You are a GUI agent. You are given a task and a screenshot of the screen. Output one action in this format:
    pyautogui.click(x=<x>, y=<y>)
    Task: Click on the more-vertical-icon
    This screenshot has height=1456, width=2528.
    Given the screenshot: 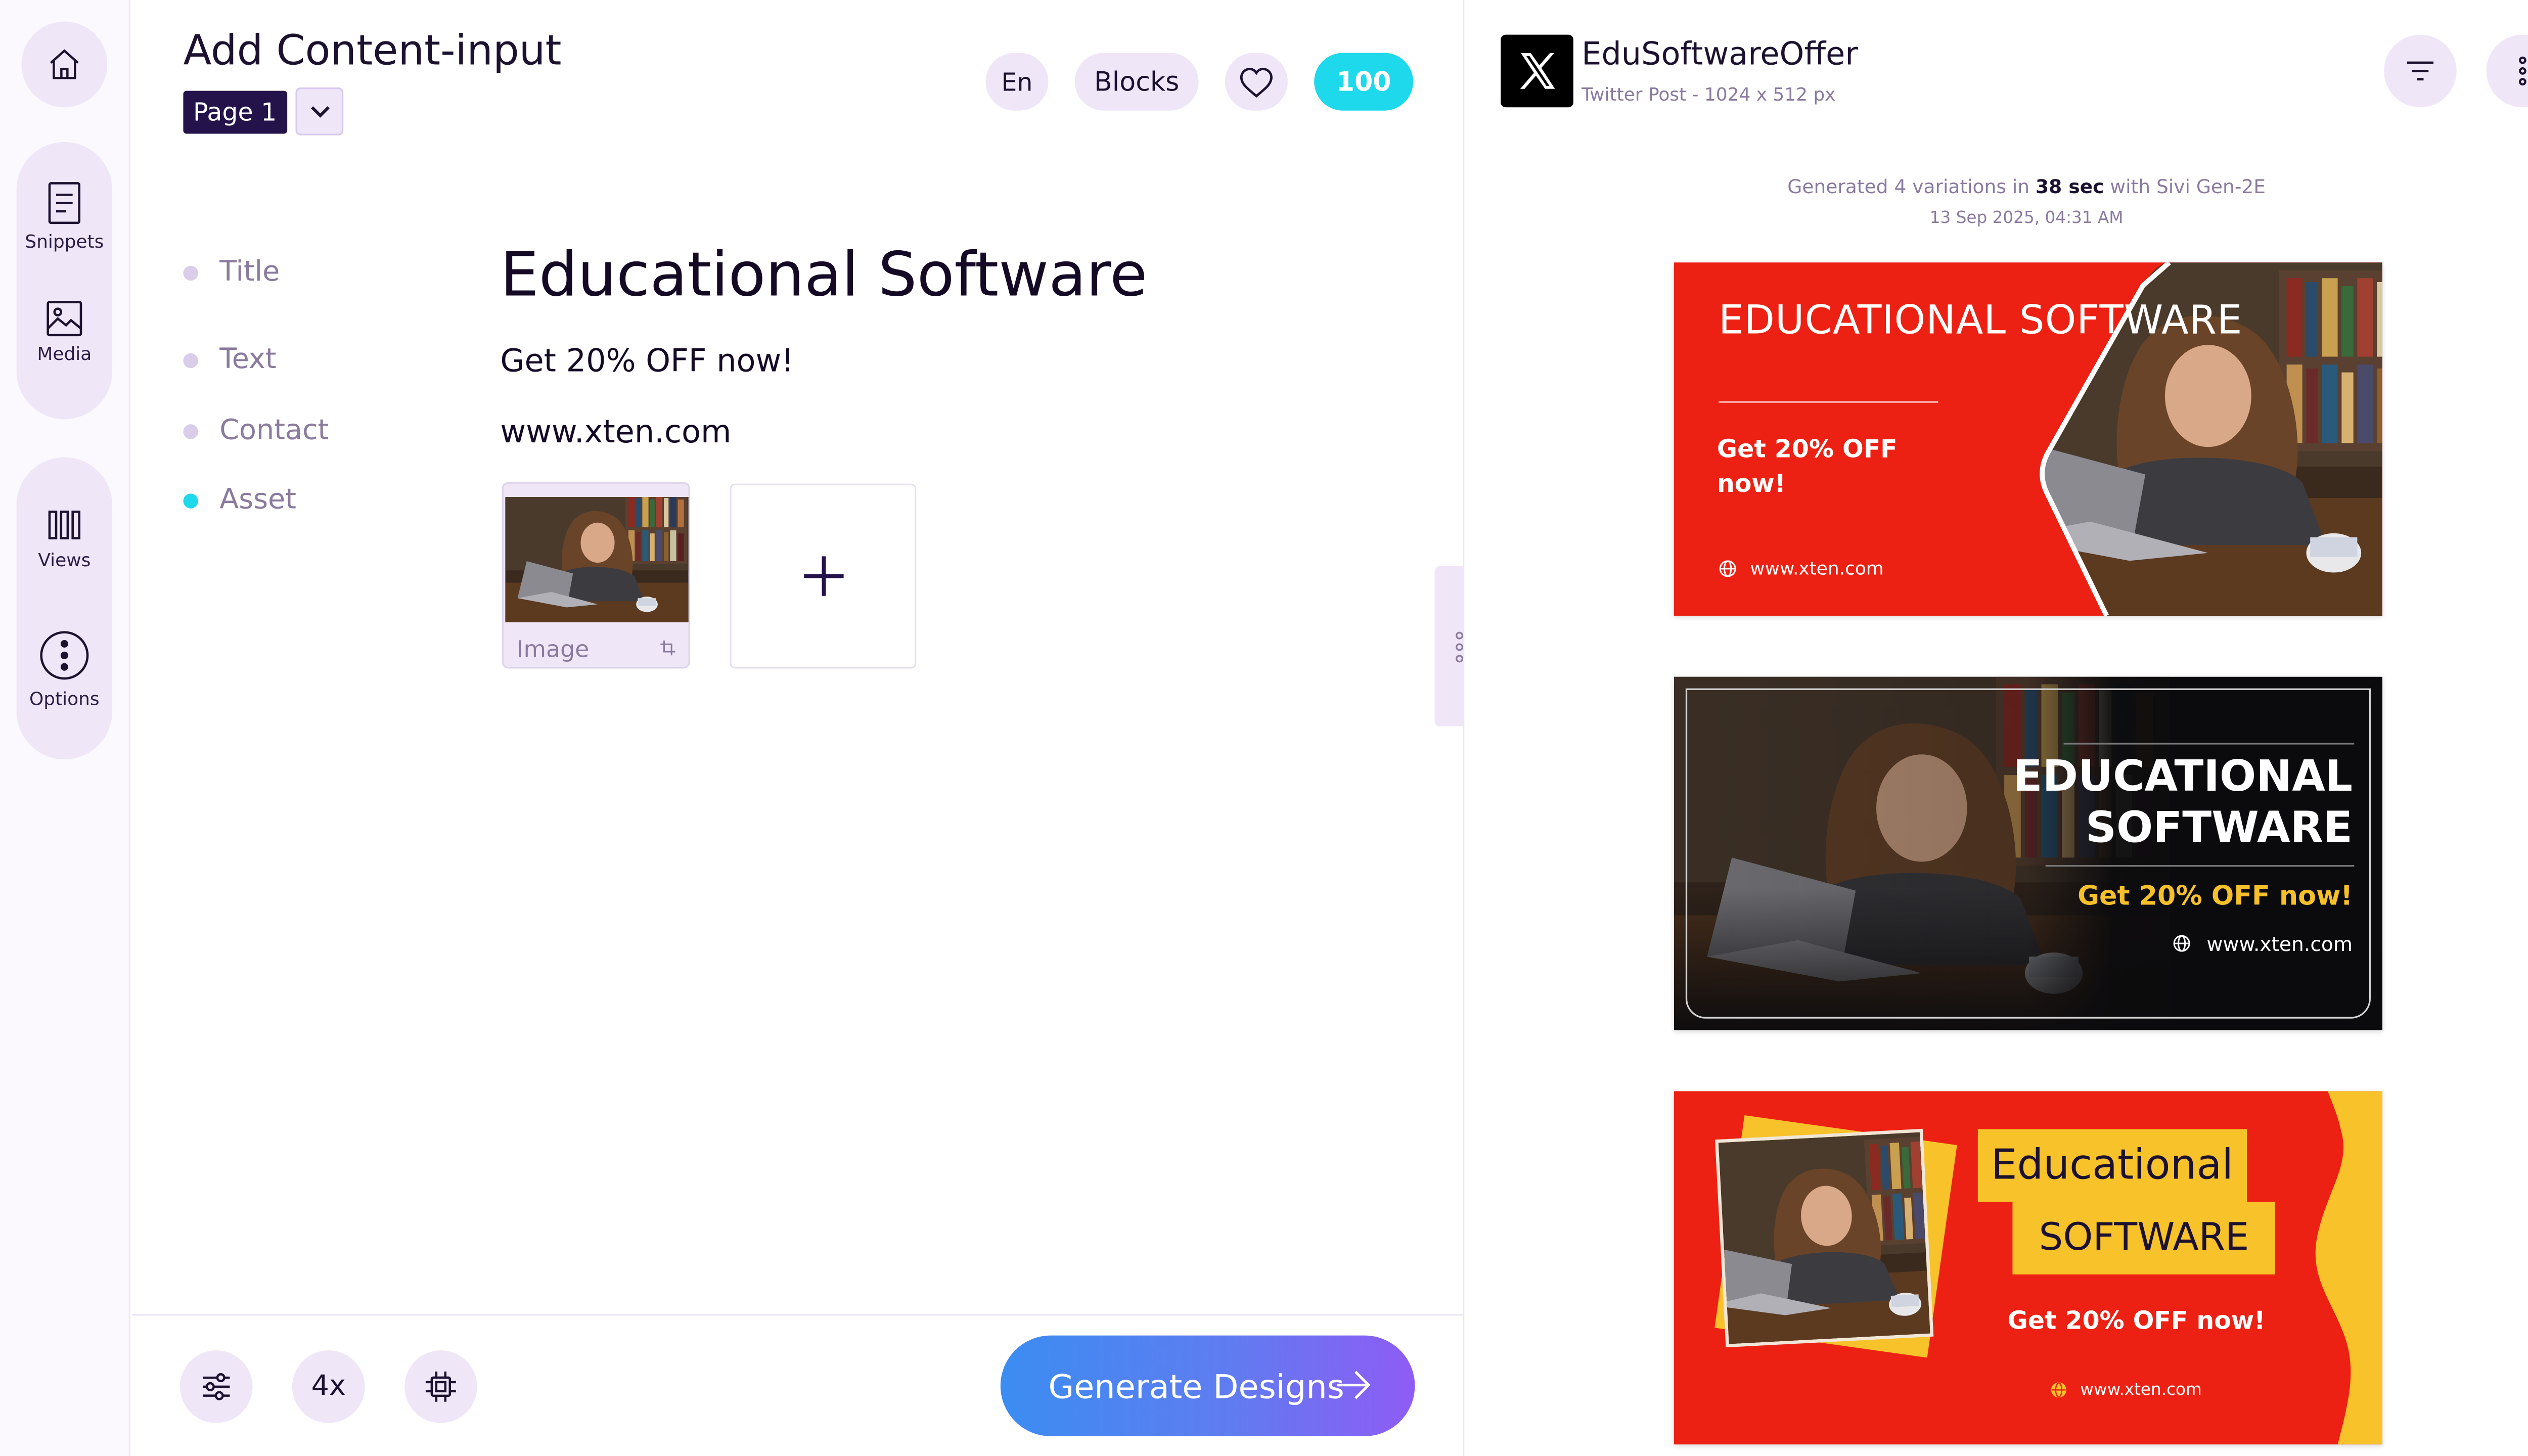 What is the action you would take?
    pyautogui.click(x=2523, y=70)
    